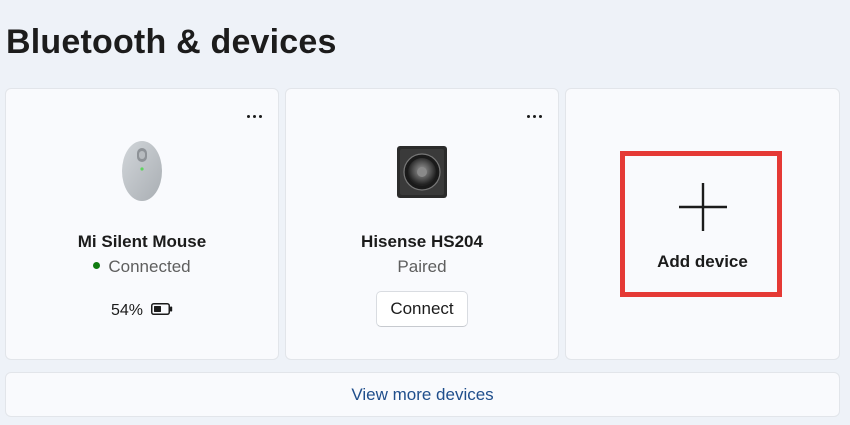  Describe the element at coordinates (127, 310) in the screenshot. I see `battery-percent: 54%` at that location.